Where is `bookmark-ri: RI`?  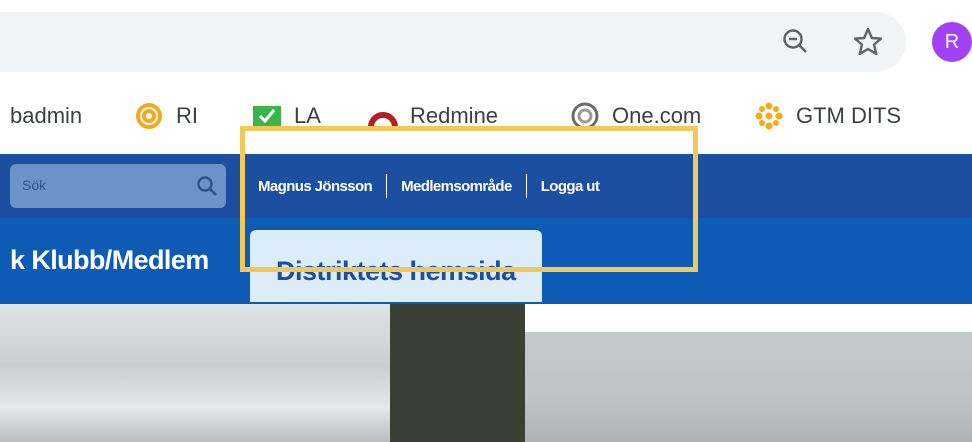
bookmark-ri: RI is located at coordinates (166, 116).